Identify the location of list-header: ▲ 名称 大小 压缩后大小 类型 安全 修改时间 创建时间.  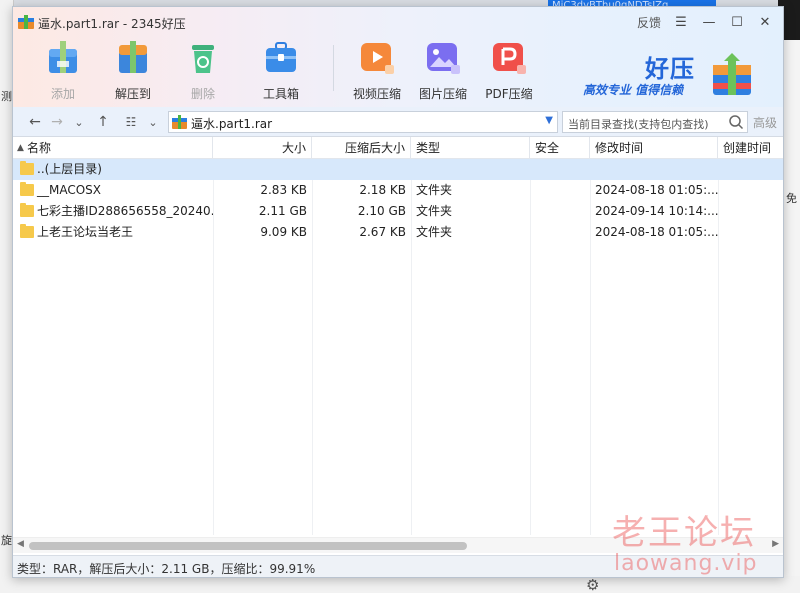
(398, 148).